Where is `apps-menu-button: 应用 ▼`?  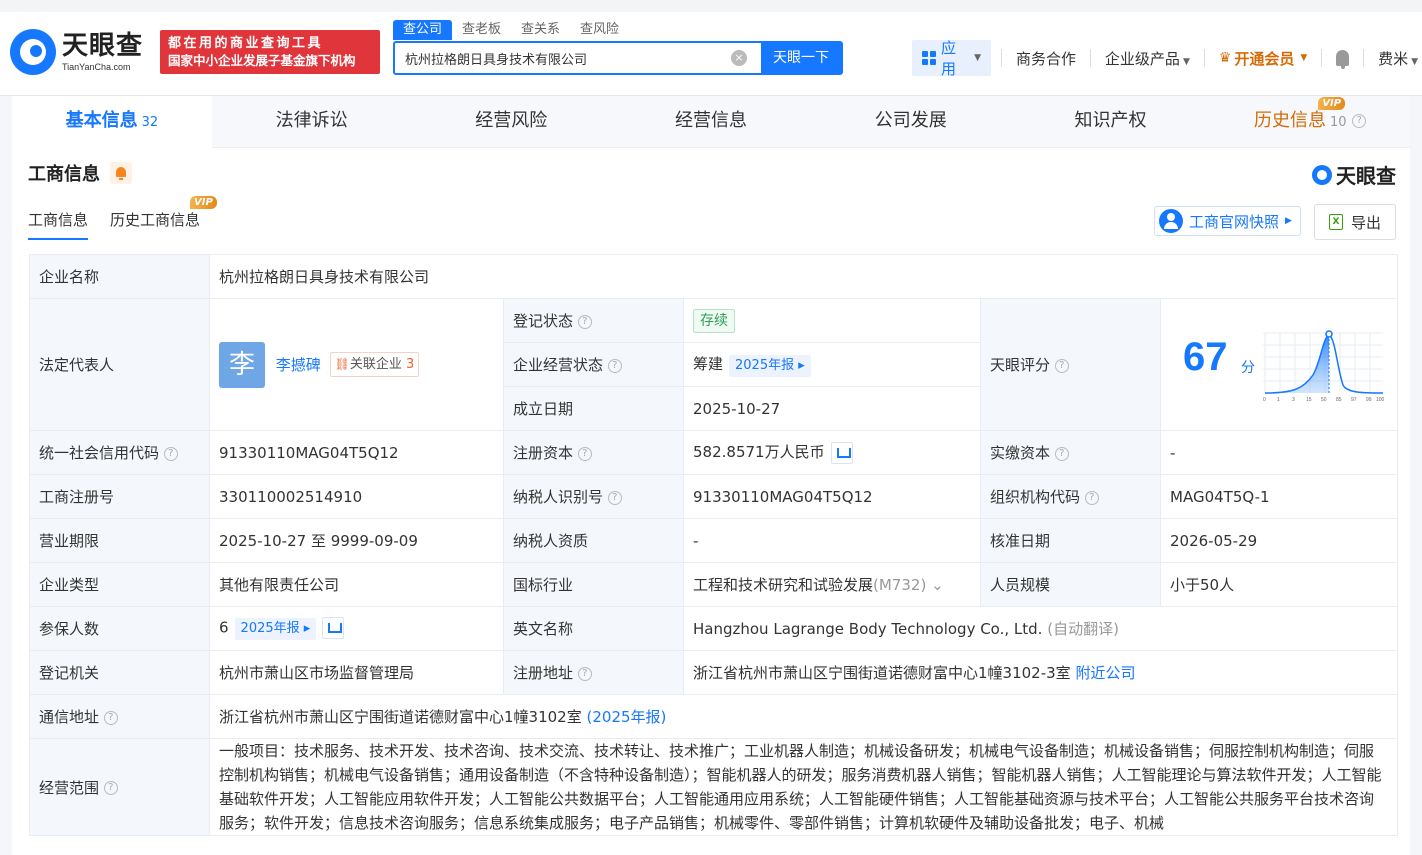
apps-menu-button: 应用 ▼ is located at coordinates (952, 58).